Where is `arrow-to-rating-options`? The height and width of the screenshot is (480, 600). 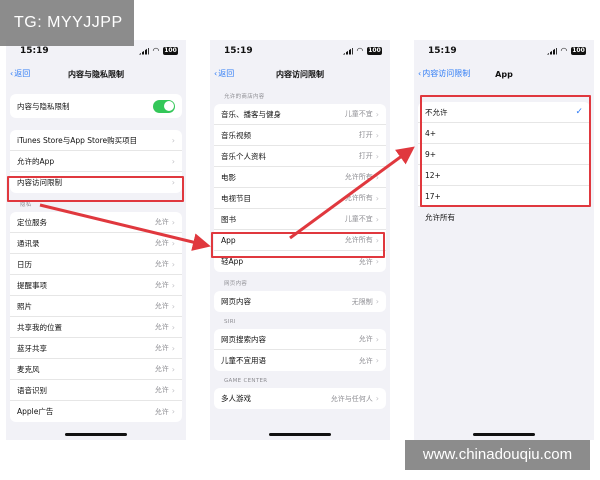 arrow-to-rating-options is located at coordinates (352, 193).